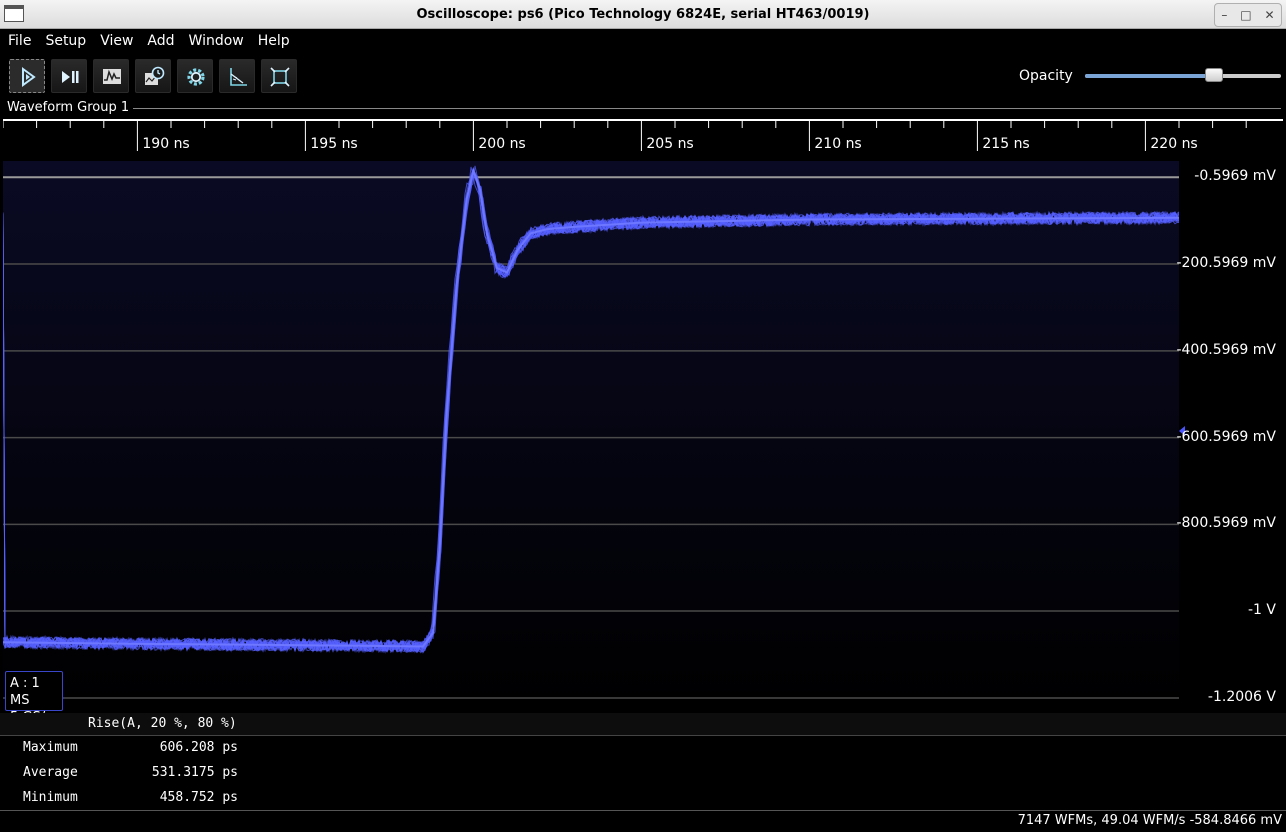 The height and width of the screenshot is (832, 1286). I want to click on y-axis-label: -800.5969 mV, so click(1226, 523).